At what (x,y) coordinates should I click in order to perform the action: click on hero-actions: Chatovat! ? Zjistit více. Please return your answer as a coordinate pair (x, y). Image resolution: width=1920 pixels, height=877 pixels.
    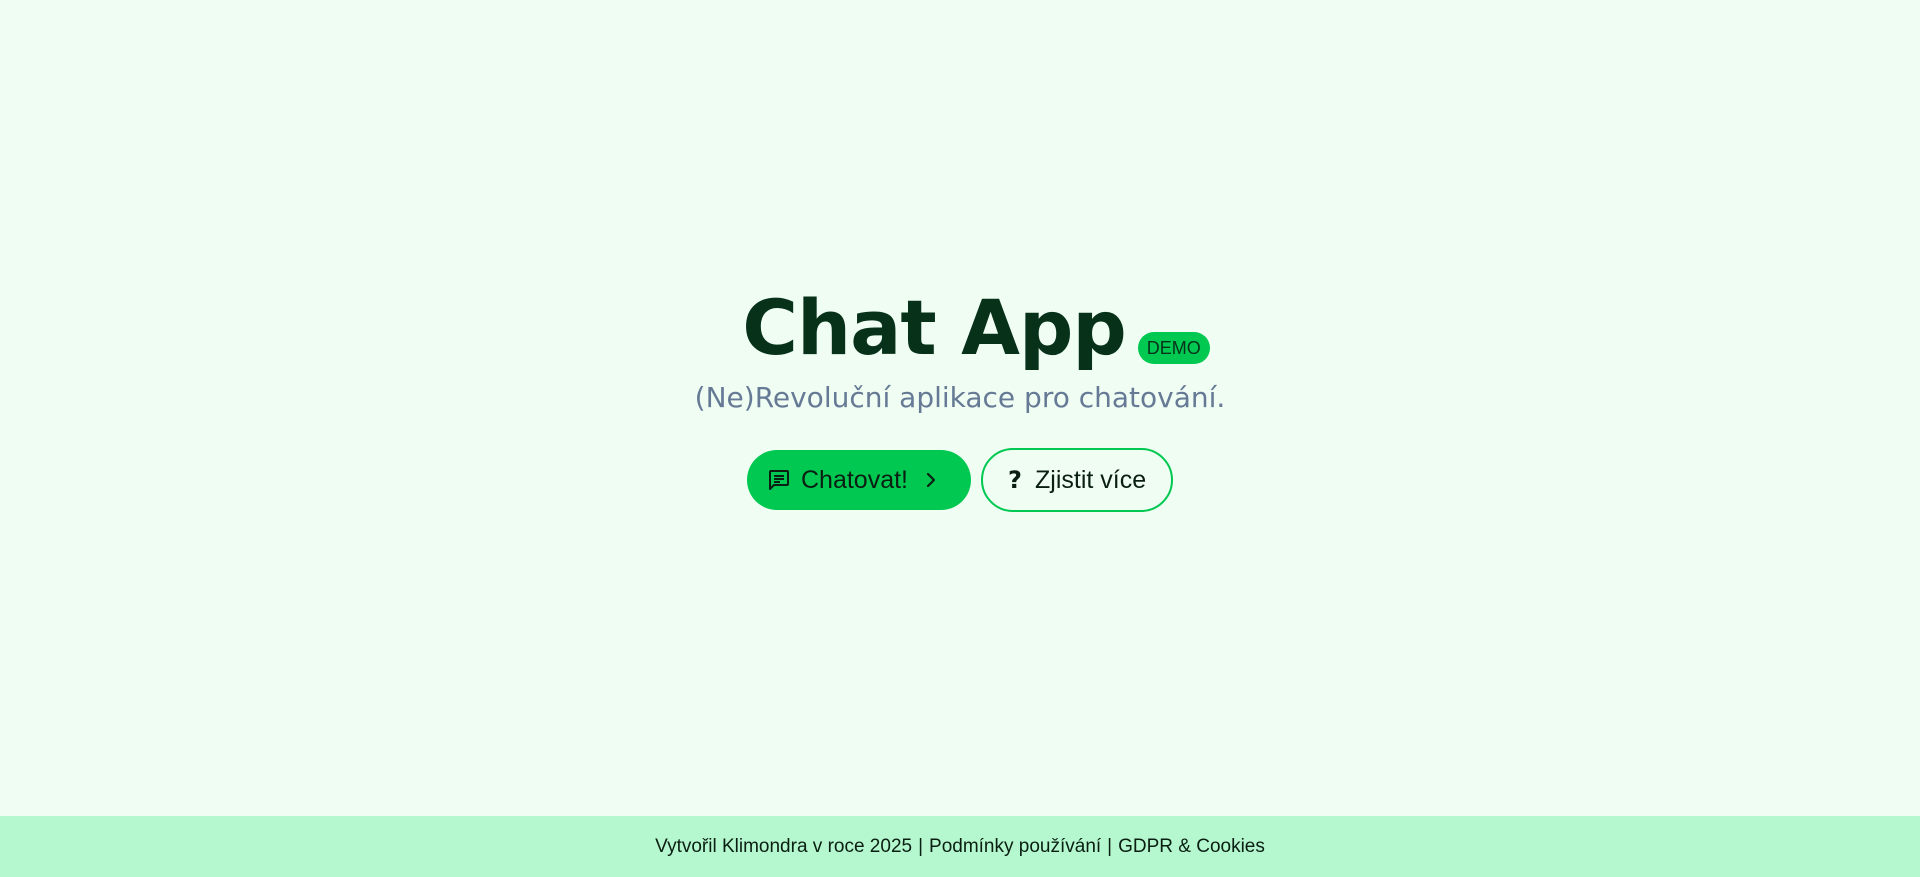
    Looking at the image, I should click on (960, 480).